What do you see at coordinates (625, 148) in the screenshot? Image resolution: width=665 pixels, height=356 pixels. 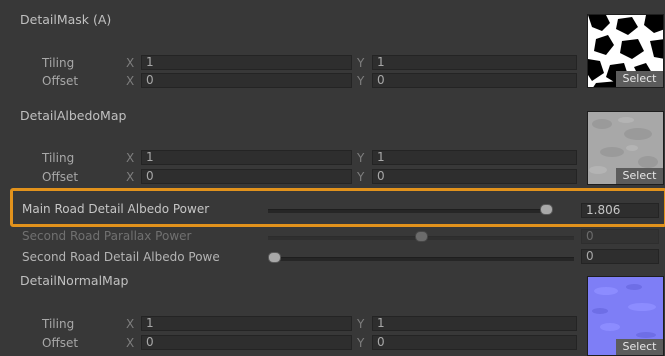 I see `detail-albedo-texture-slot: Select` at bounding box center [625, 148].